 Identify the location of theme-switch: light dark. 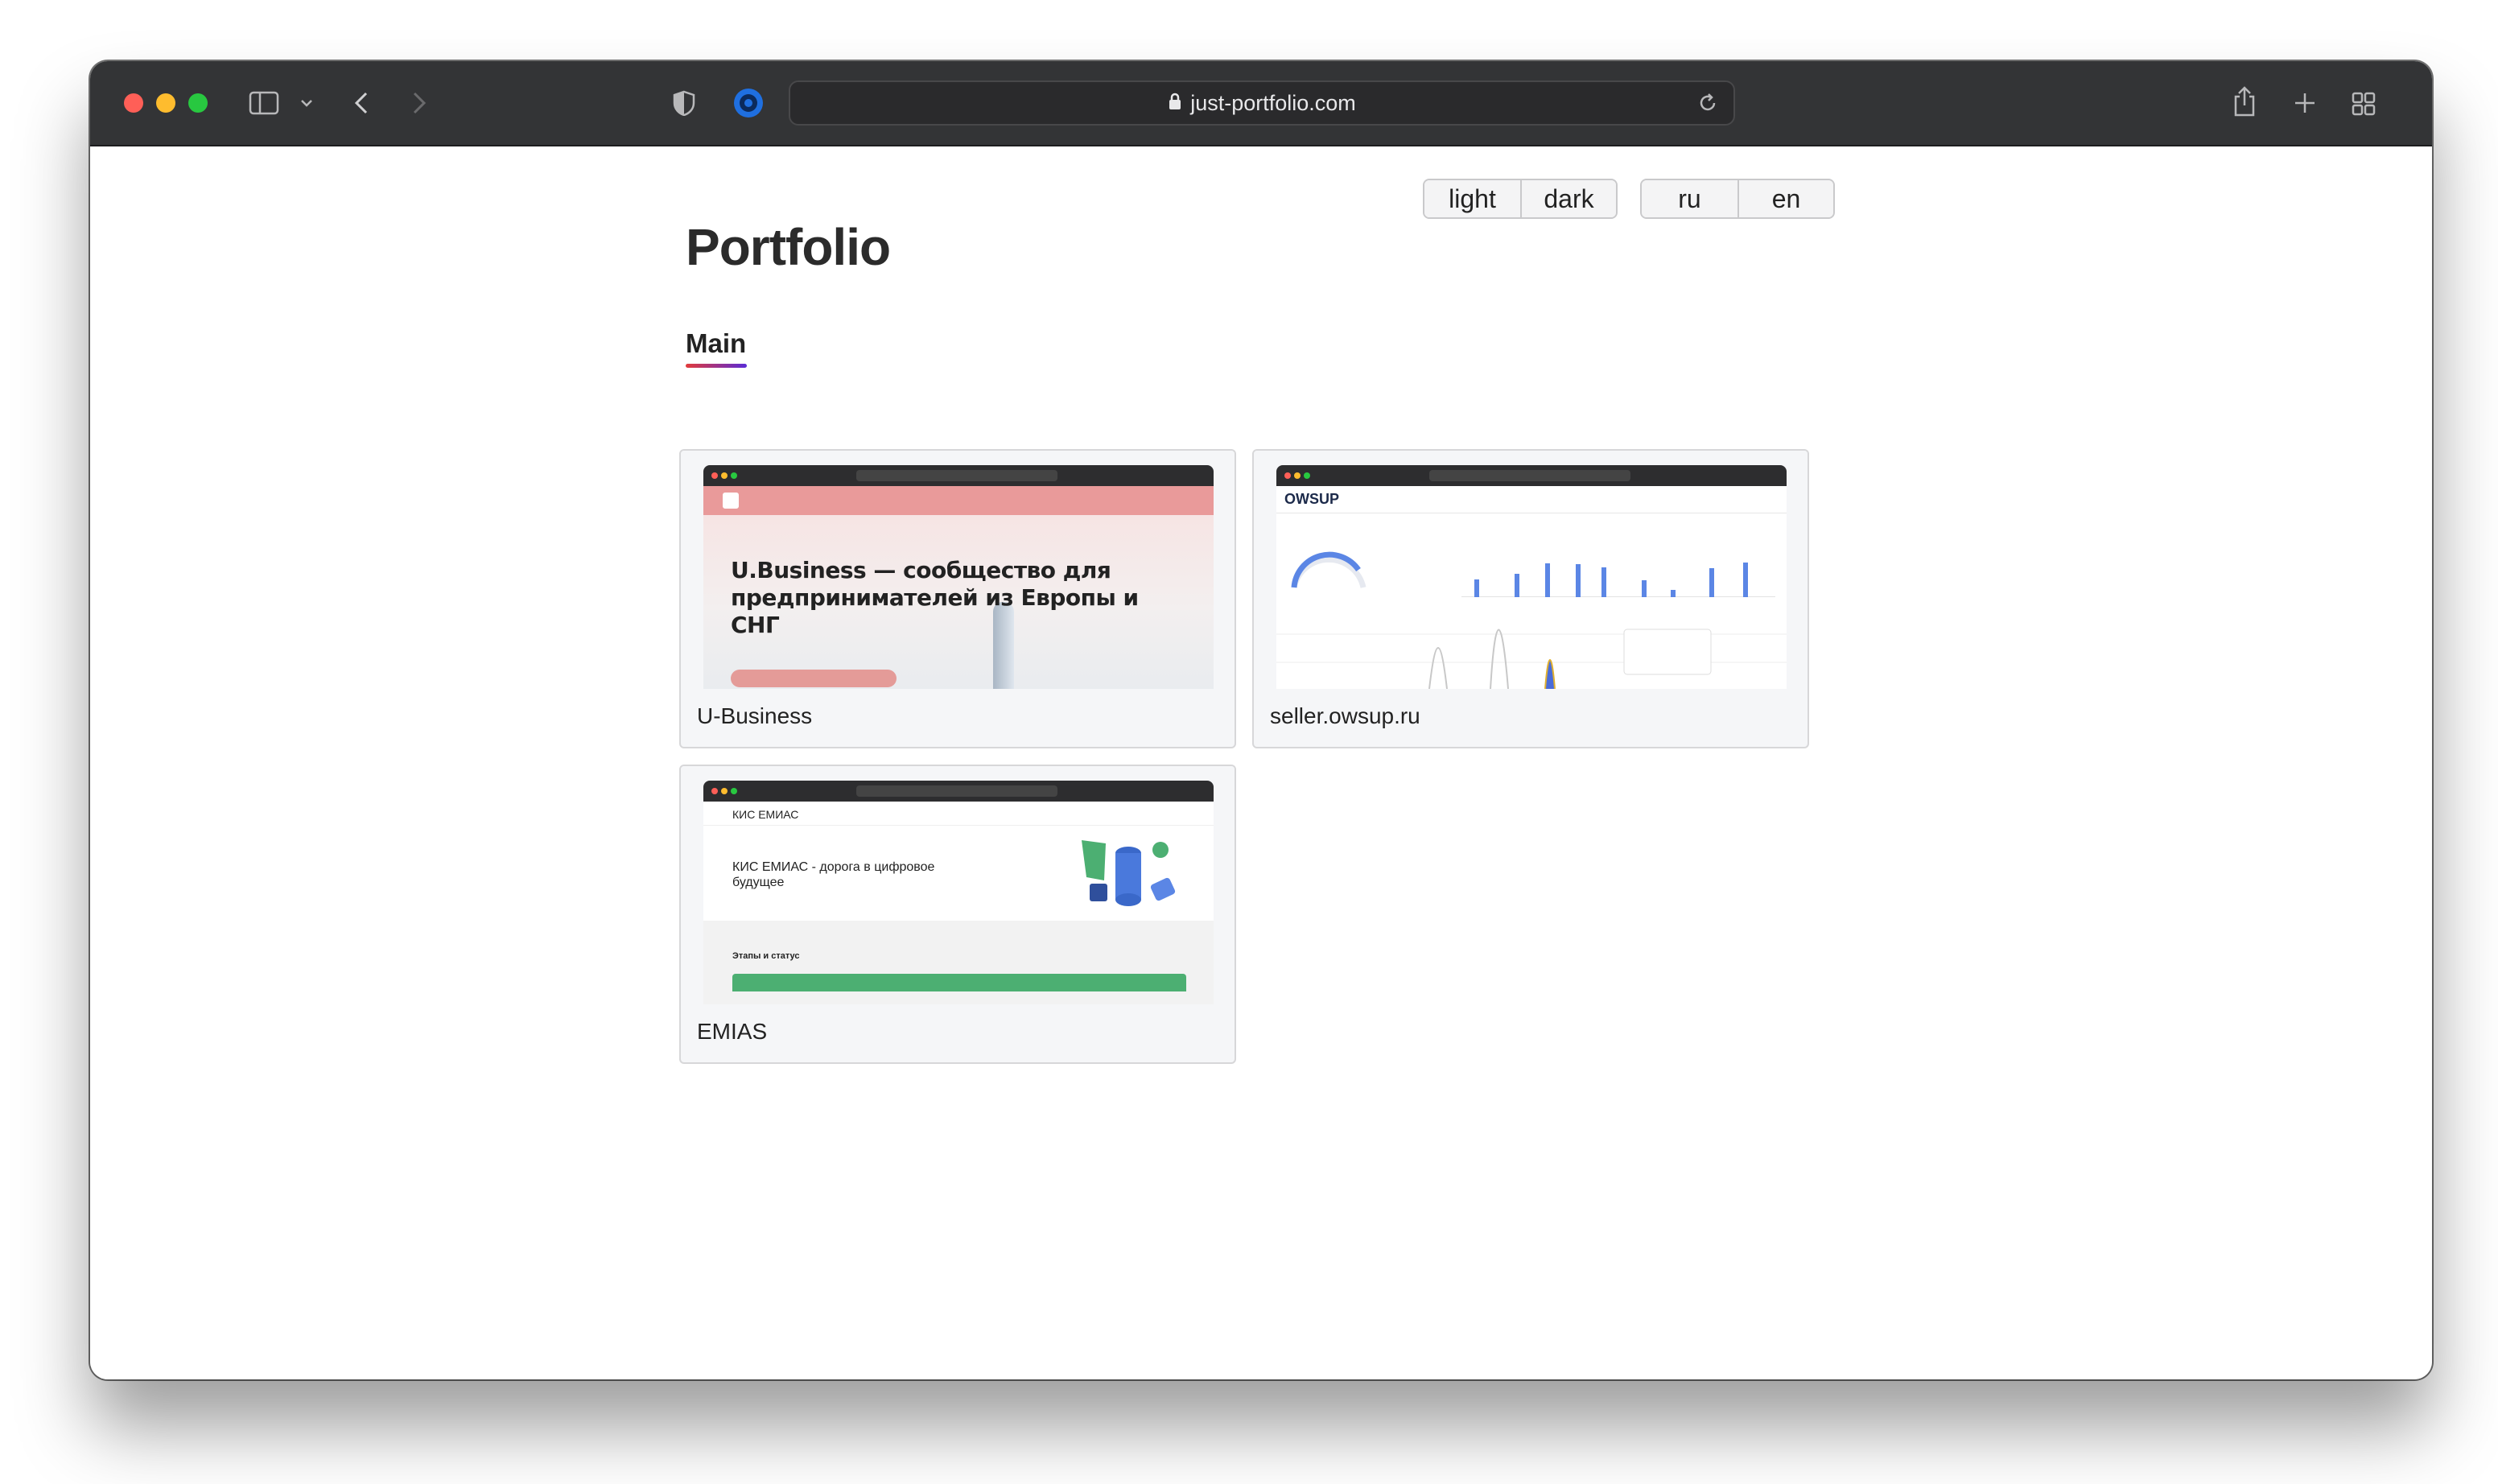
(1521, 199).